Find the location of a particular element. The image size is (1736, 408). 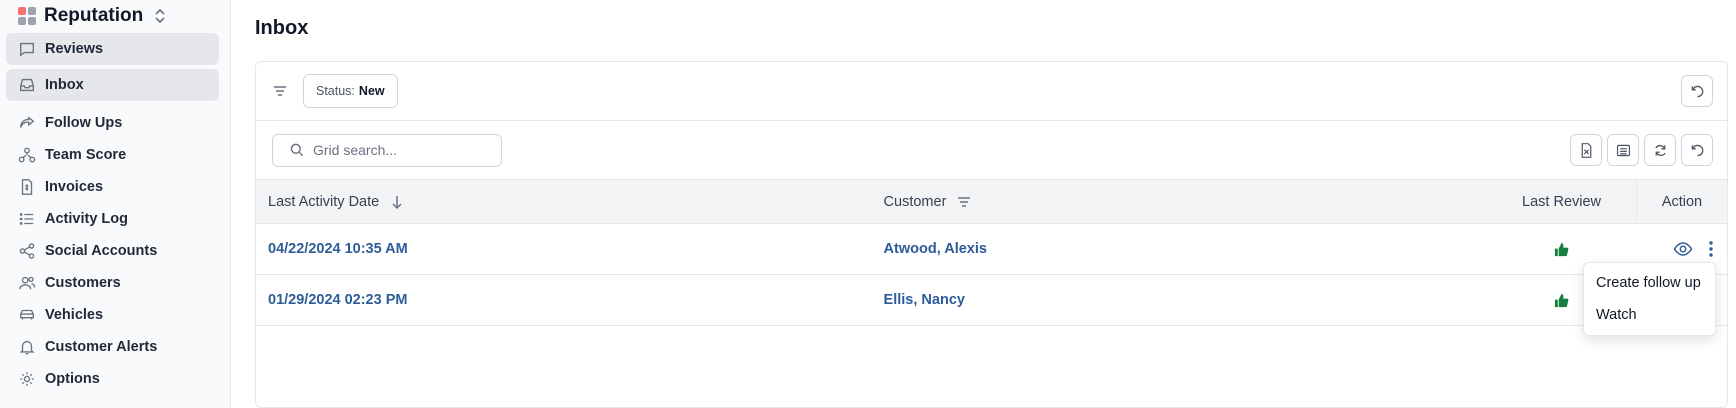

customer-link: Atwood, Alexis is located at coordinates (935, 249).